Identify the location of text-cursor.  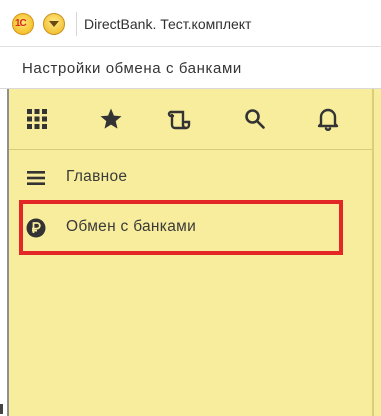
(1, 409).